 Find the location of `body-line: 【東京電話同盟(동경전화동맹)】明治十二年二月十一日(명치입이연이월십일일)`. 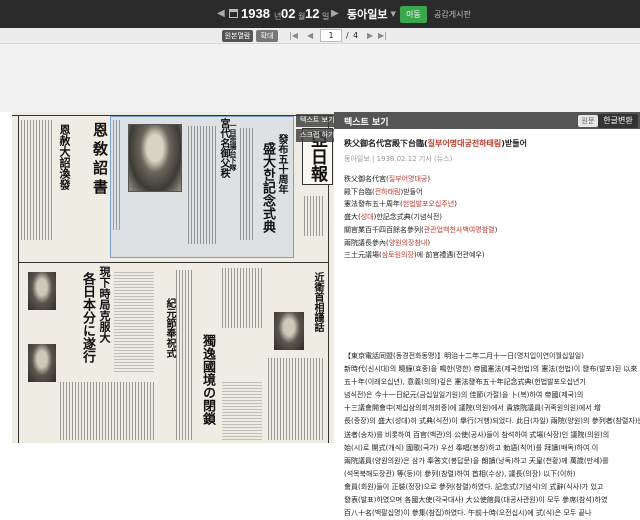

body-line: 【東京電話同盟(동경전화동맹)】明治十二年二月十一日(명치입이연이월십일일) is located at coordinates (464, 356).